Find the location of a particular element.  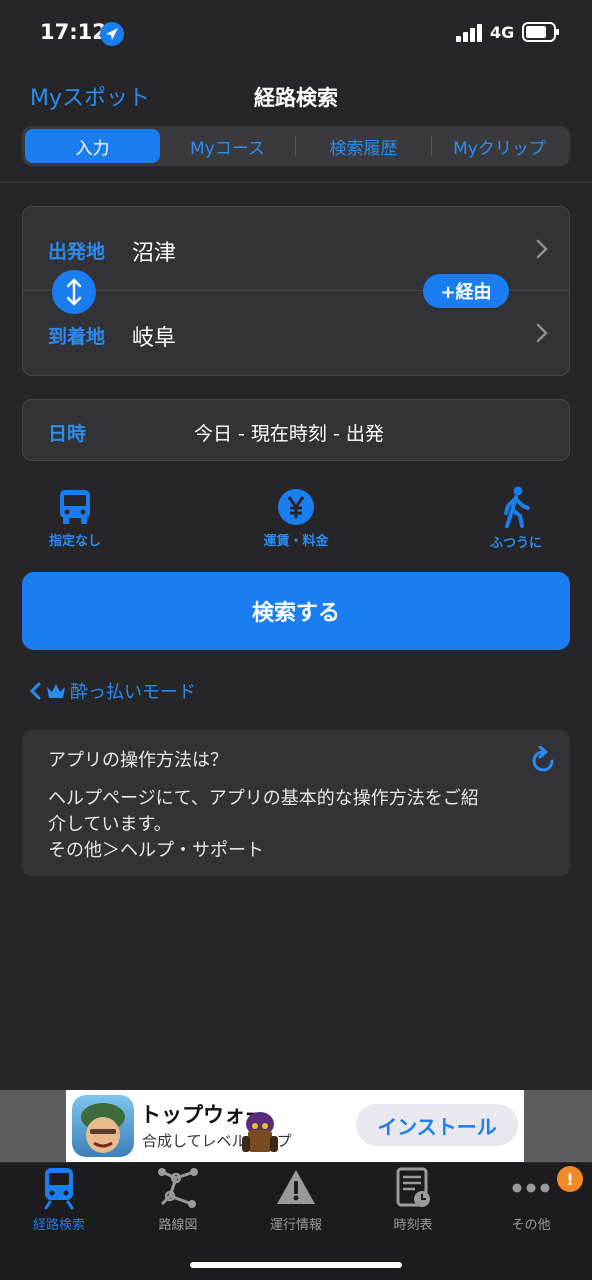

help-body-line: その他＞ヘルプ・サポート is located at coordinates (156, 850).